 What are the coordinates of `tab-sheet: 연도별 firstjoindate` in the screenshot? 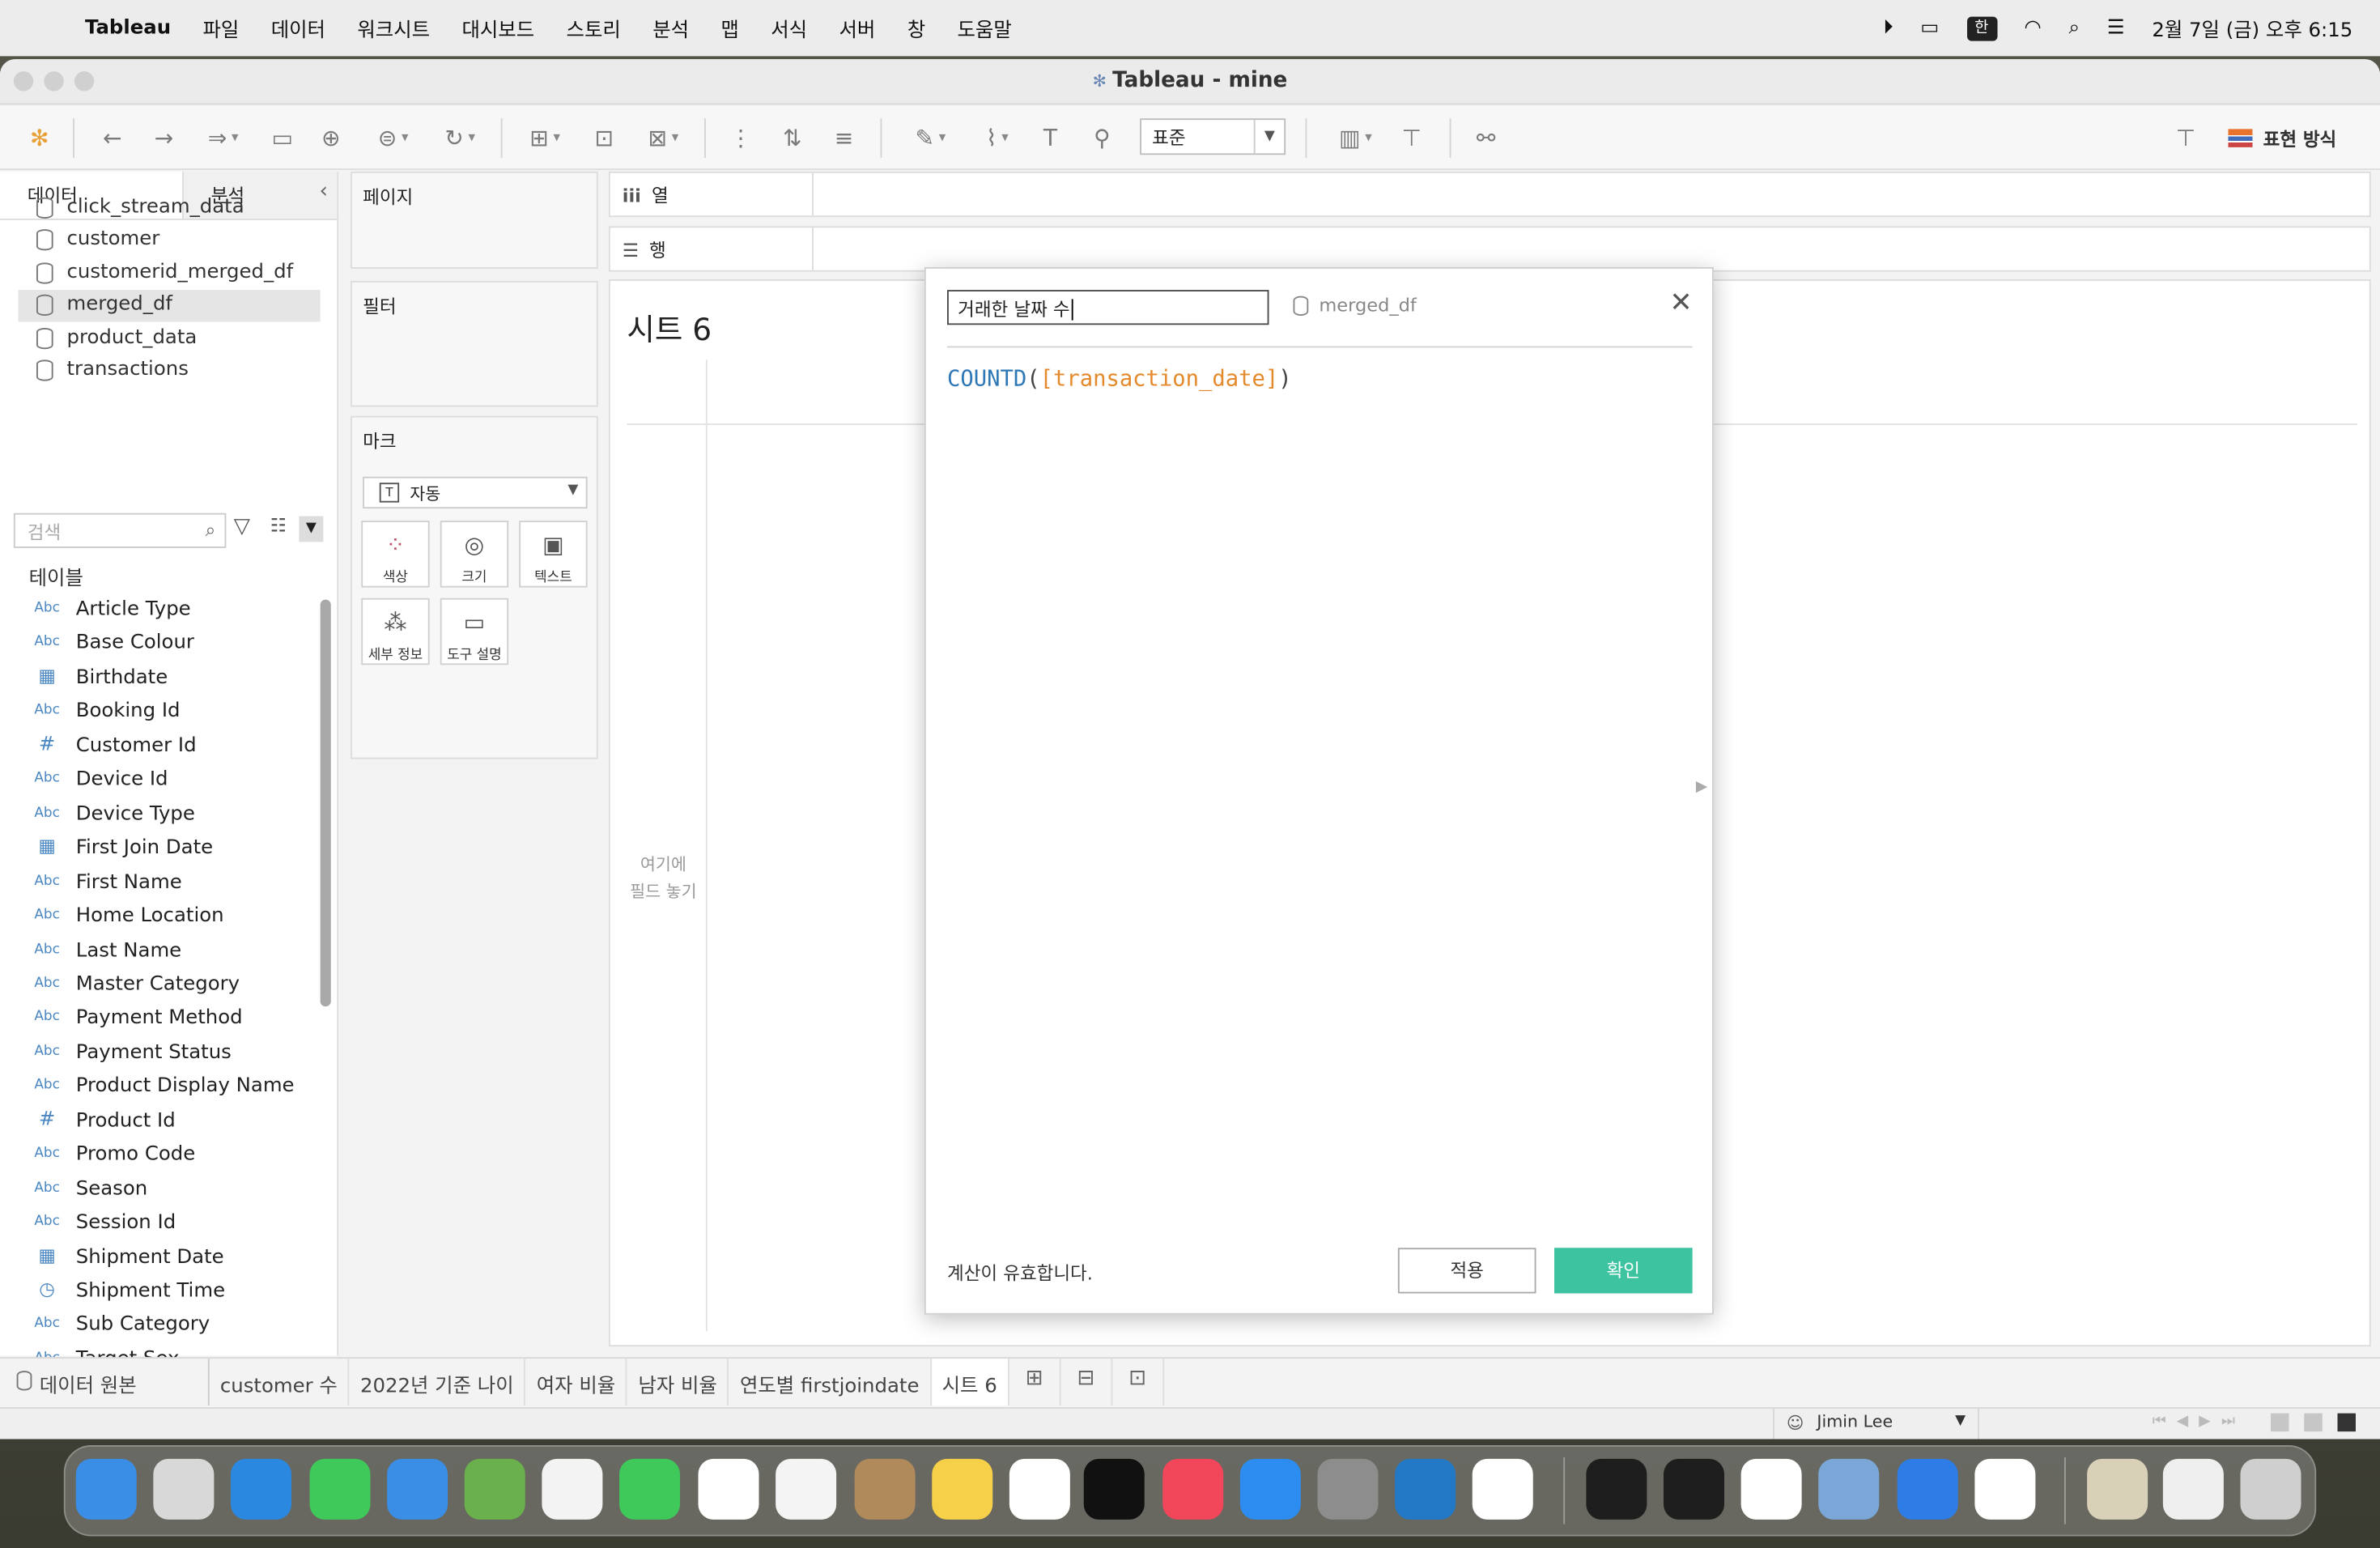 It's located at (831, 1383).